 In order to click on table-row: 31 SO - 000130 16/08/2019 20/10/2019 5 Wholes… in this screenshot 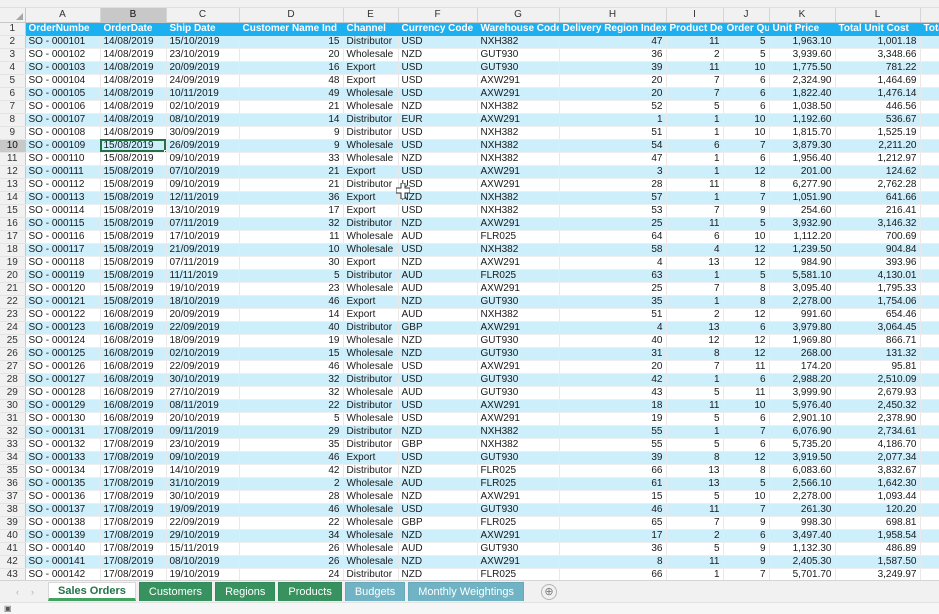, I will do `click(469, 419)`.